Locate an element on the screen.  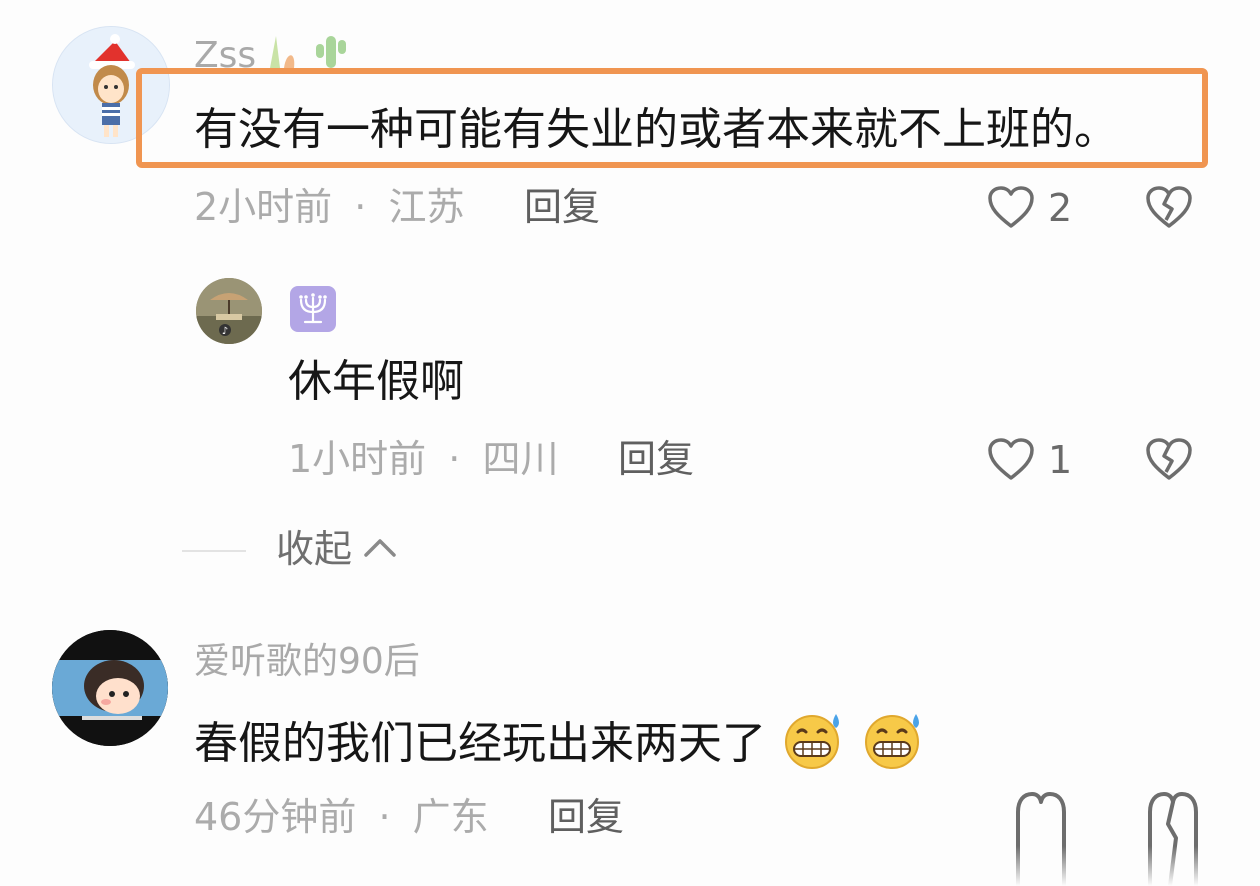
bottom-fade is located at coordinates (630, 866).